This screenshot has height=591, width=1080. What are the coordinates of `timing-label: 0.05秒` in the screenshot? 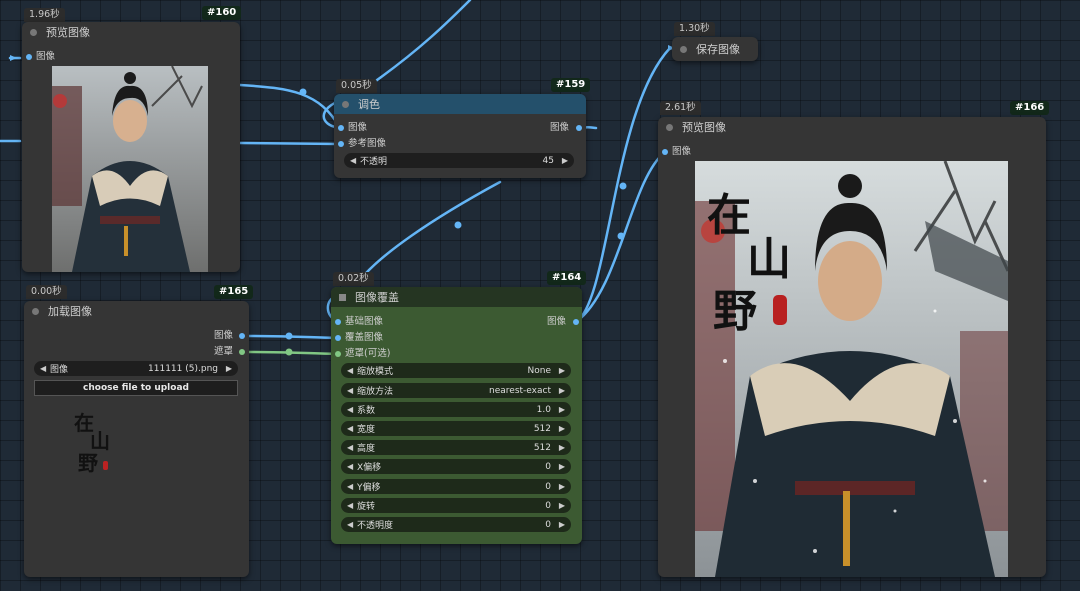 It's located at (356, 86).